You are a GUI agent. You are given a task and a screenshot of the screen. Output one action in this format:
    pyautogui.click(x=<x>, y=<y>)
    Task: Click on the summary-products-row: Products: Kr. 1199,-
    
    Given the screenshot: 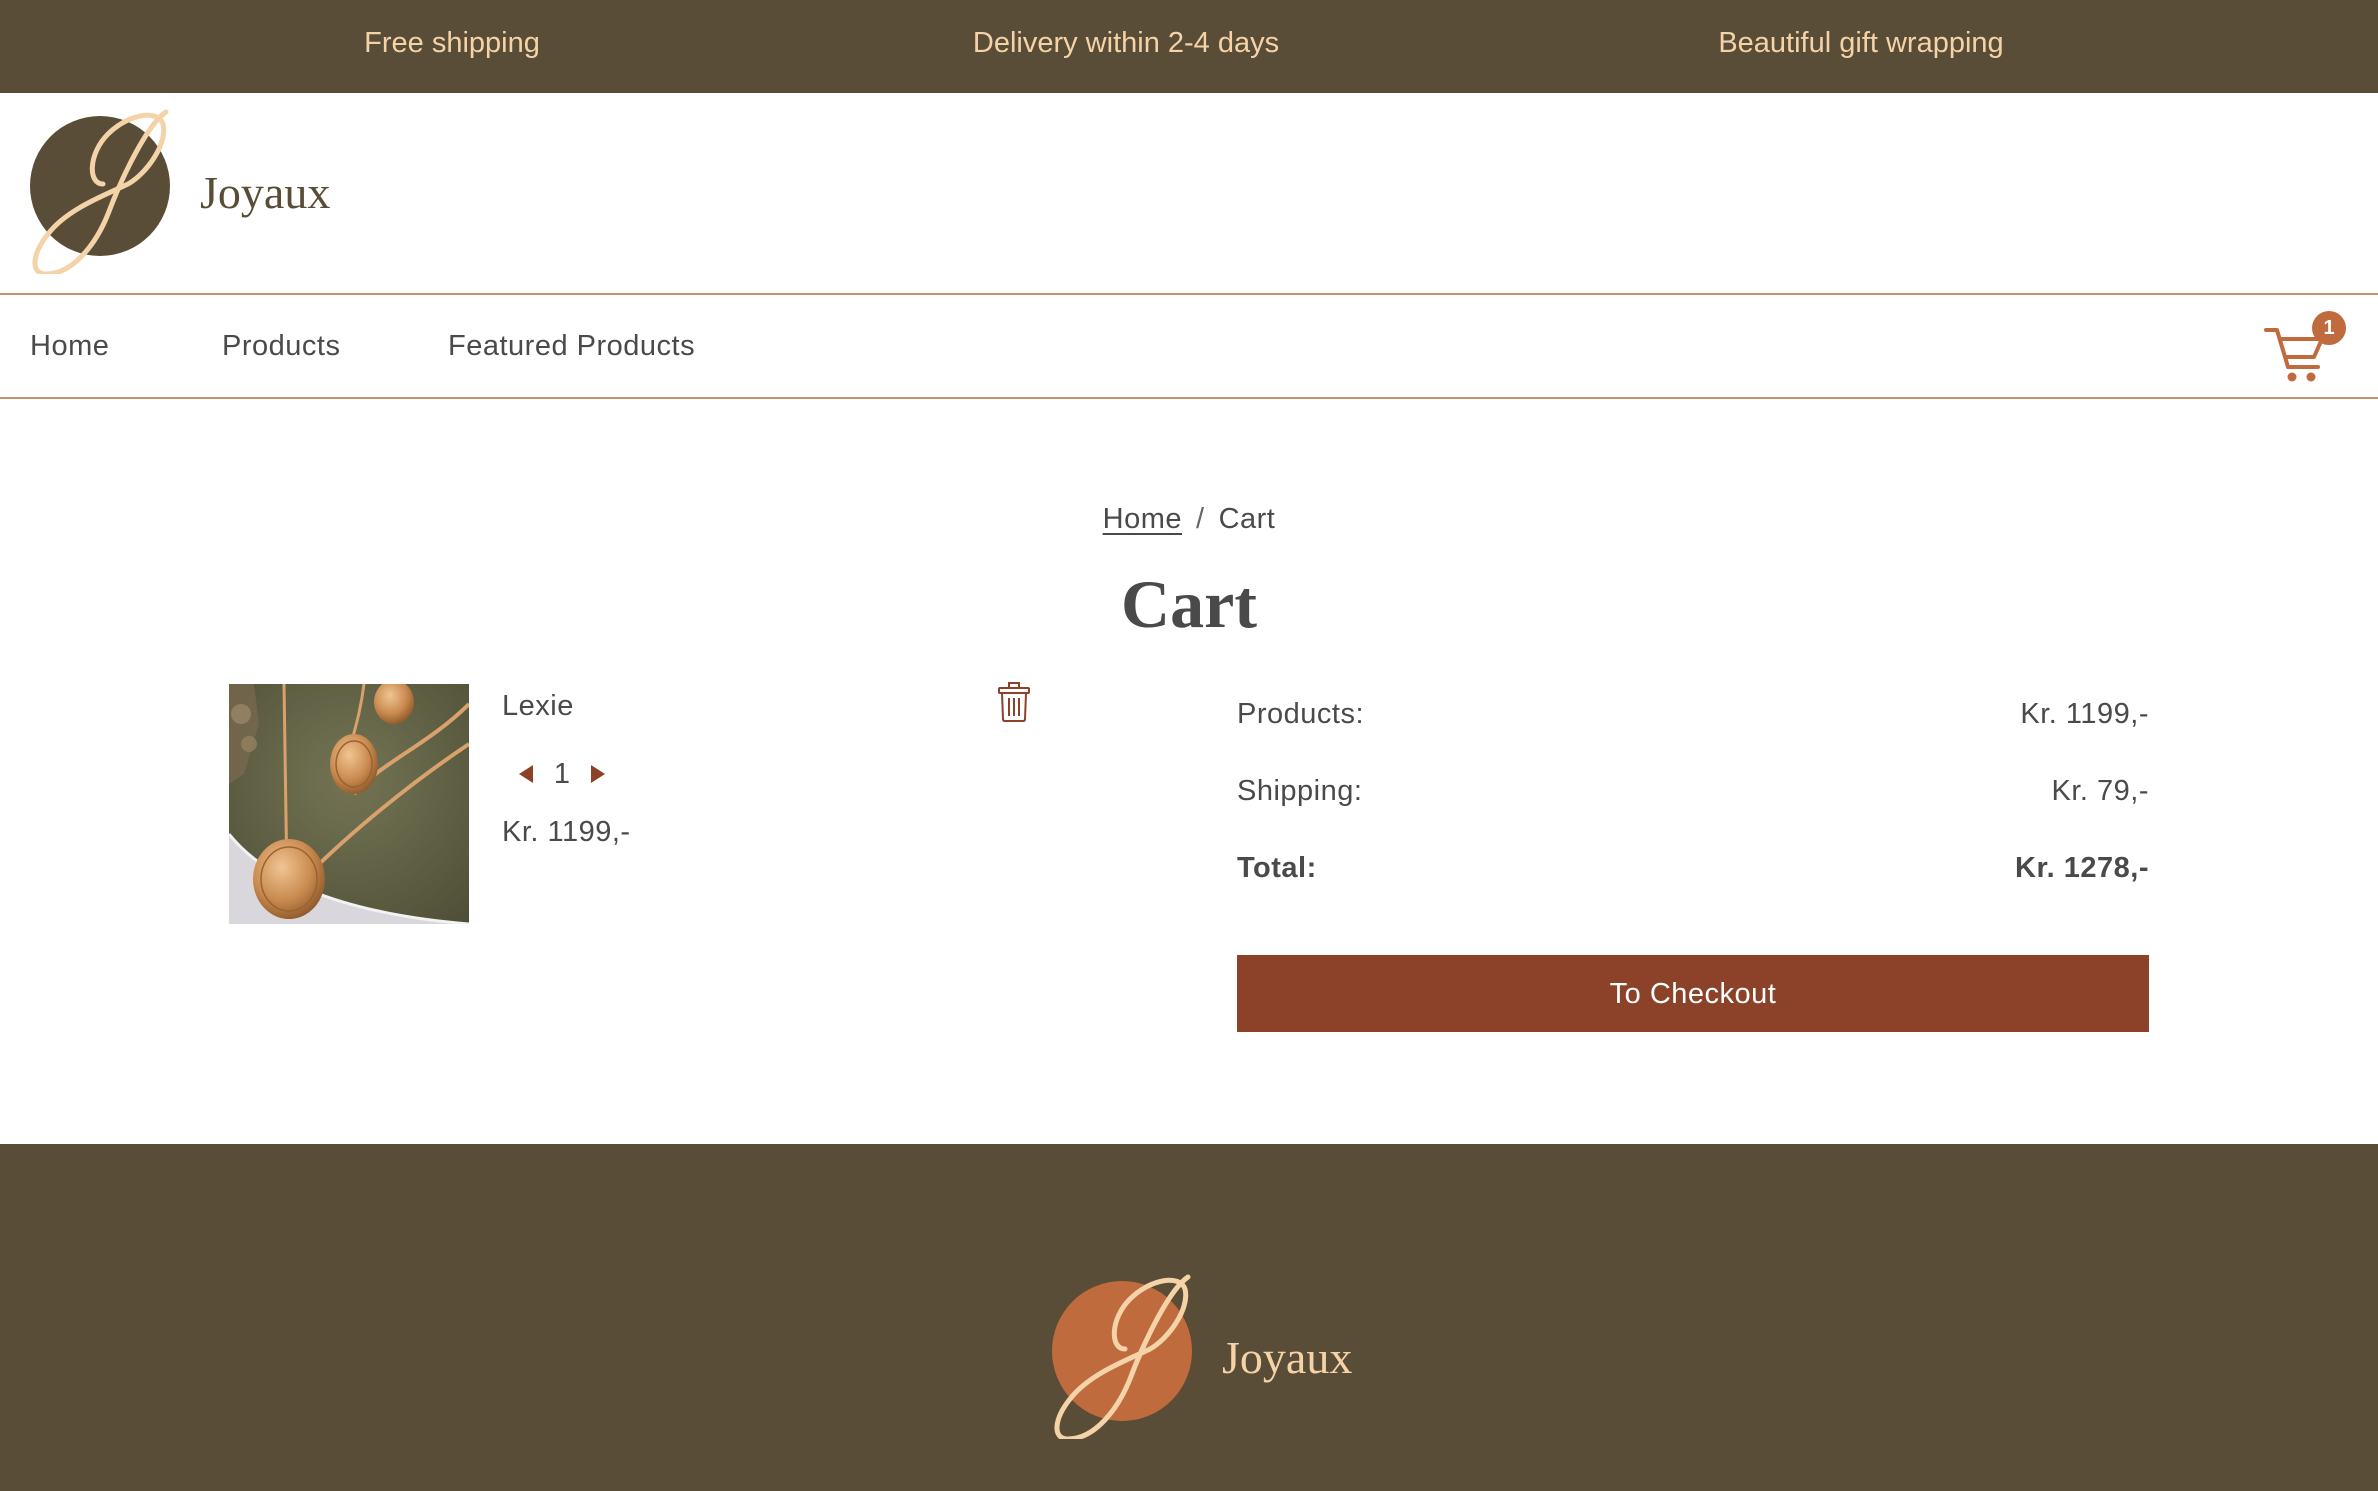 What is the action you would take?
    pyautogui.click(x=1693, y=732)
    